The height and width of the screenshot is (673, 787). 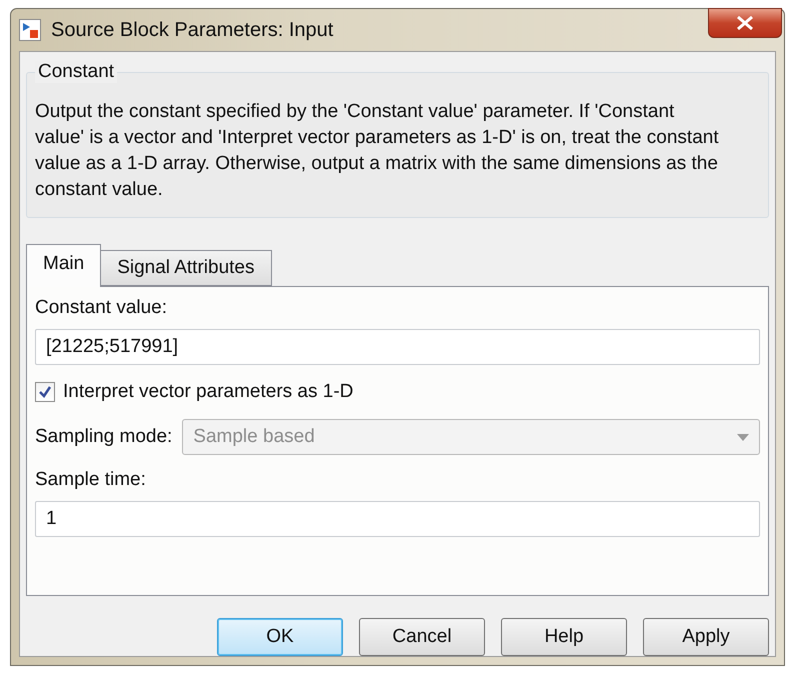 What do you see at coordinates (397, 347) in the screenshot?
I see `input-field: [21225;517991]` at bounding box center [397, 347].